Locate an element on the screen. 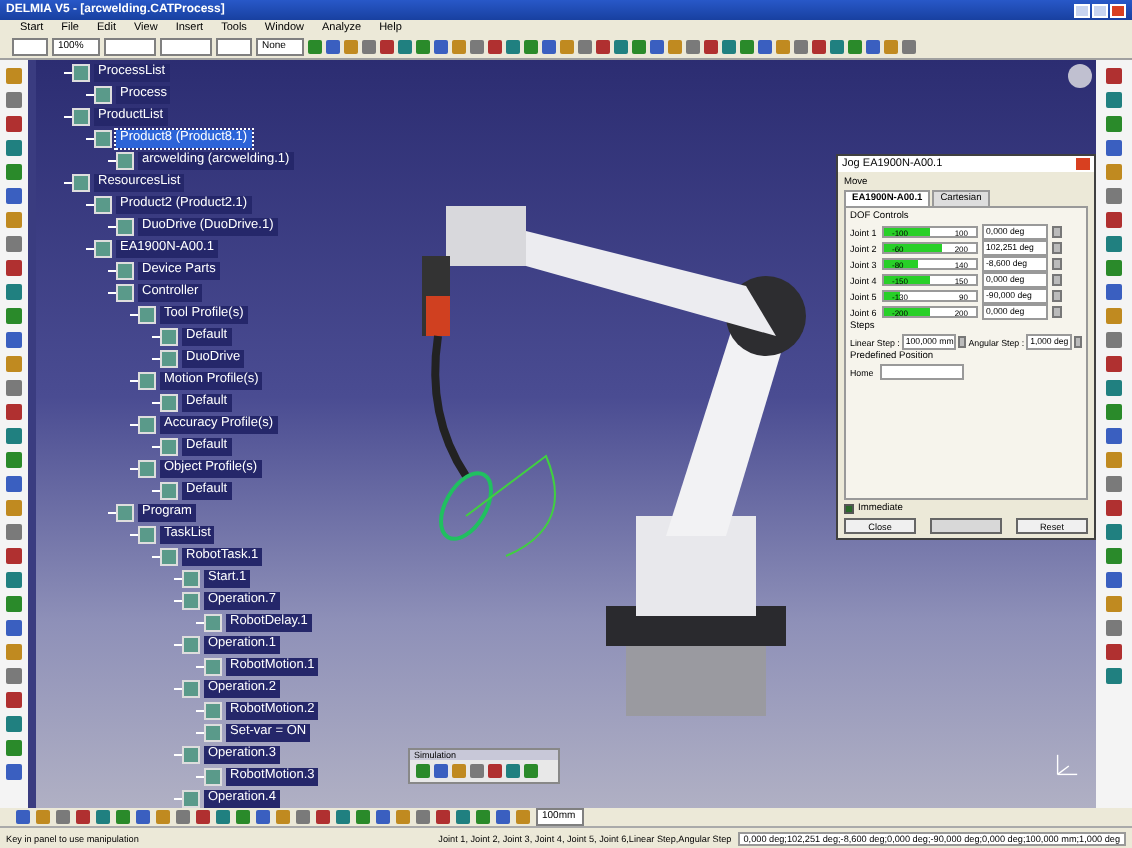 This screenshot has width=1132, height=848. line-dropdown is located at coordinates (130, 47).